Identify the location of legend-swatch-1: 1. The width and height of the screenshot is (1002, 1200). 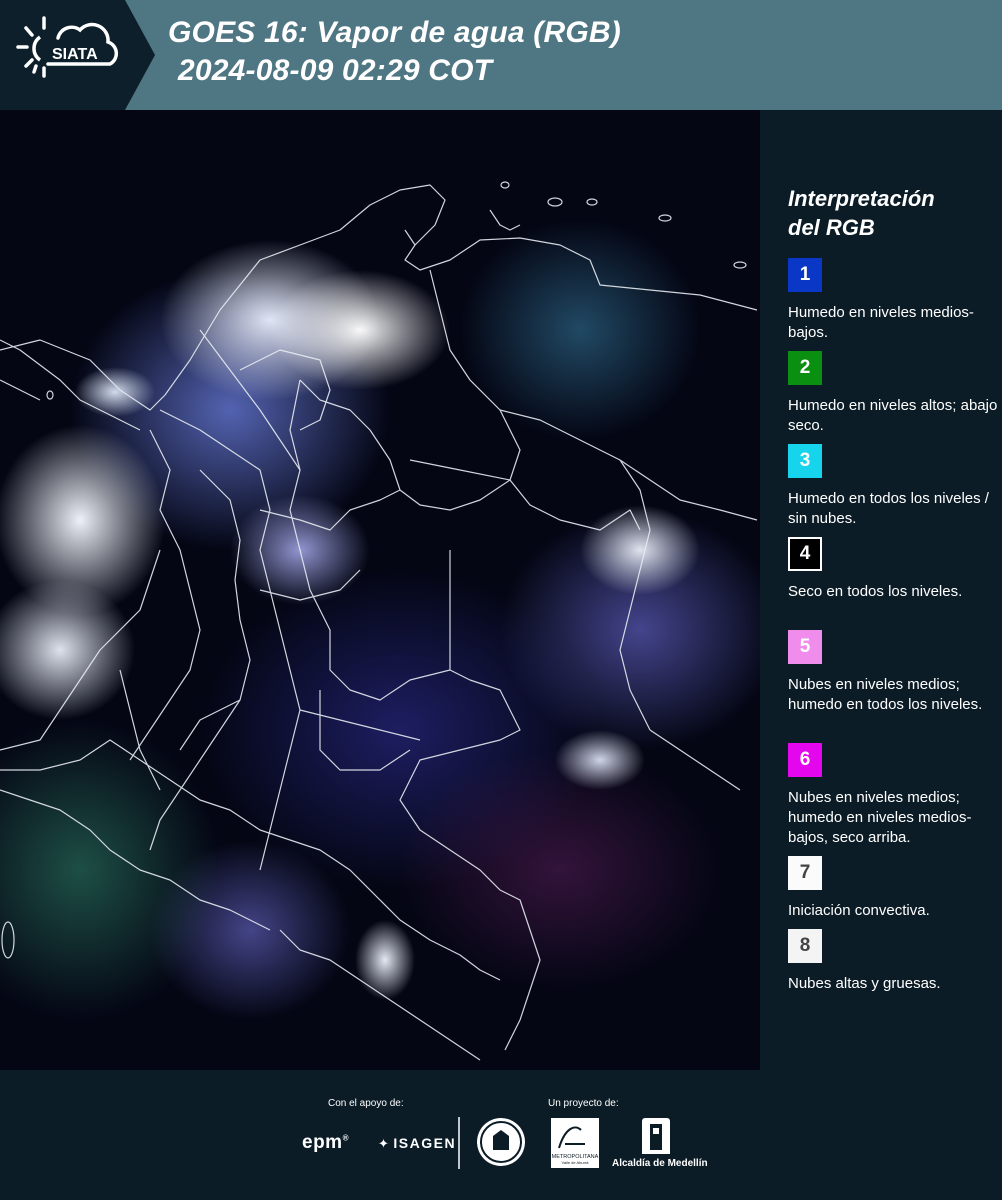
(805, 275).